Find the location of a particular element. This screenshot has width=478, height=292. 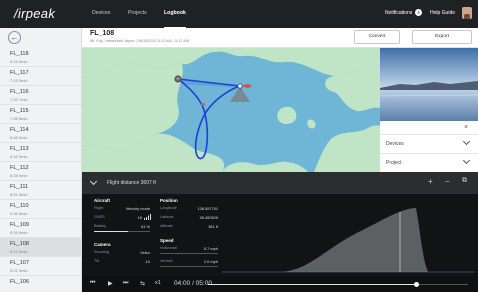

list-item: FL_117 7:15 5min is located at coordinates (40, 76).